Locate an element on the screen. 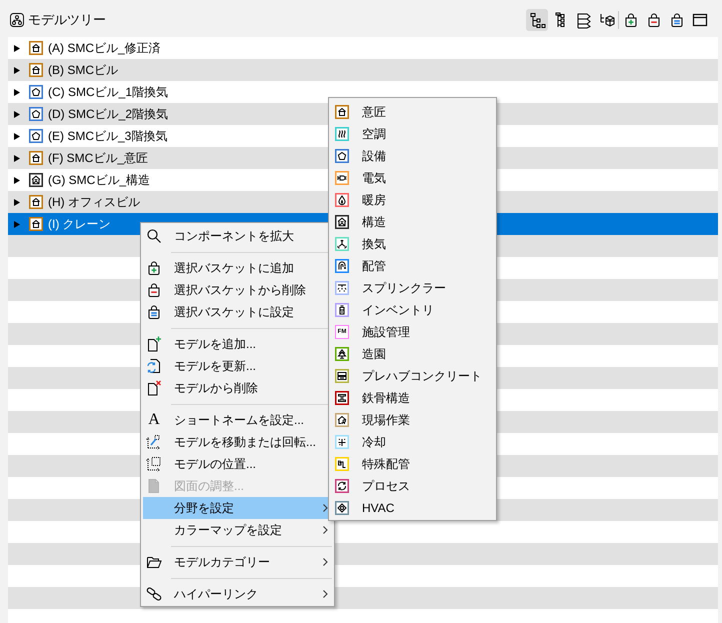 The image size is (722, 623). submenu-item: 冷却 is located at coordinates (412, 442).